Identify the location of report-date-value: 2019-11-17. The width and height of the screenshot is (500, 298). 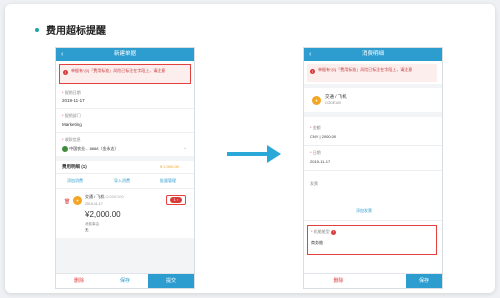
(73, 100).